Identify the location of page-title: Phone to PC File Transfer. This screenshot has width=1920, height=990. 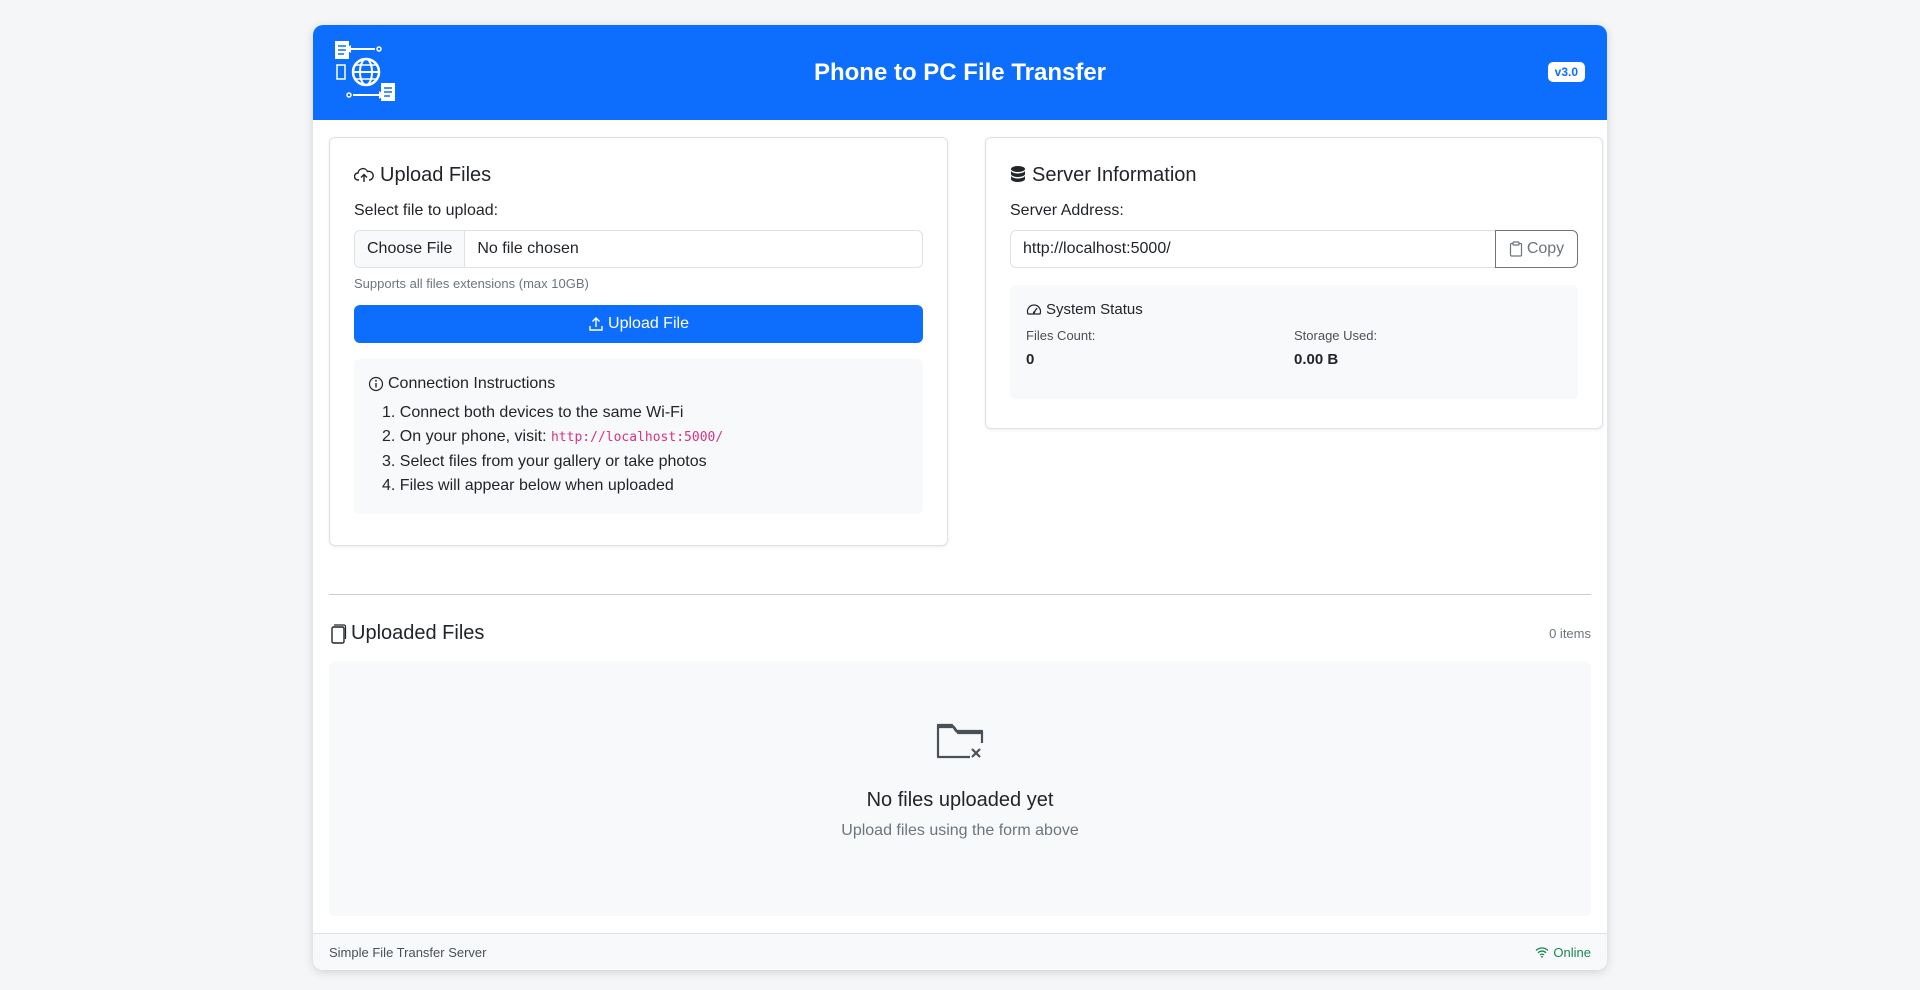
(960, 72).